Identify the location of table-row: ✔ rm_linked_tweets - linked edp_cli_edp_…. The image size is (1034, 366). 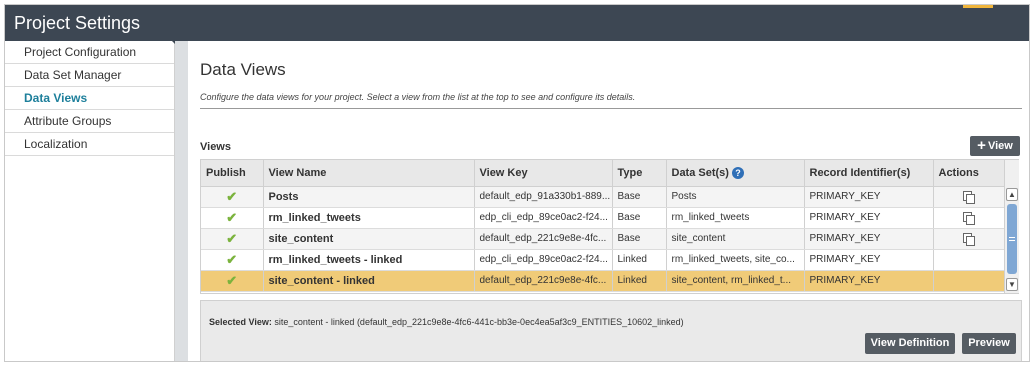
(603, 260).